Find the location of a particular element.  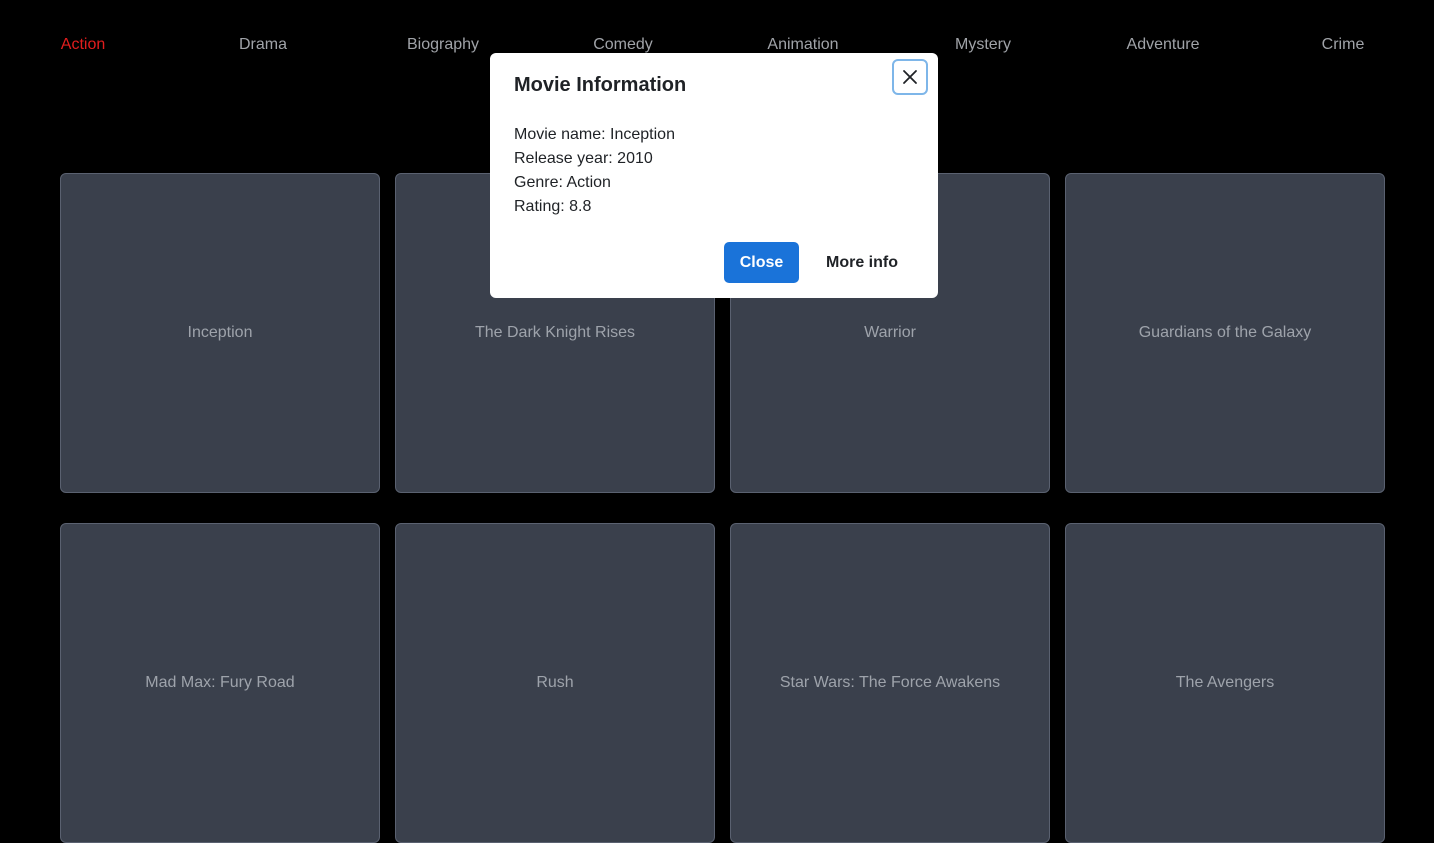

movie-card: Inception is located at coordinates (220, 333).